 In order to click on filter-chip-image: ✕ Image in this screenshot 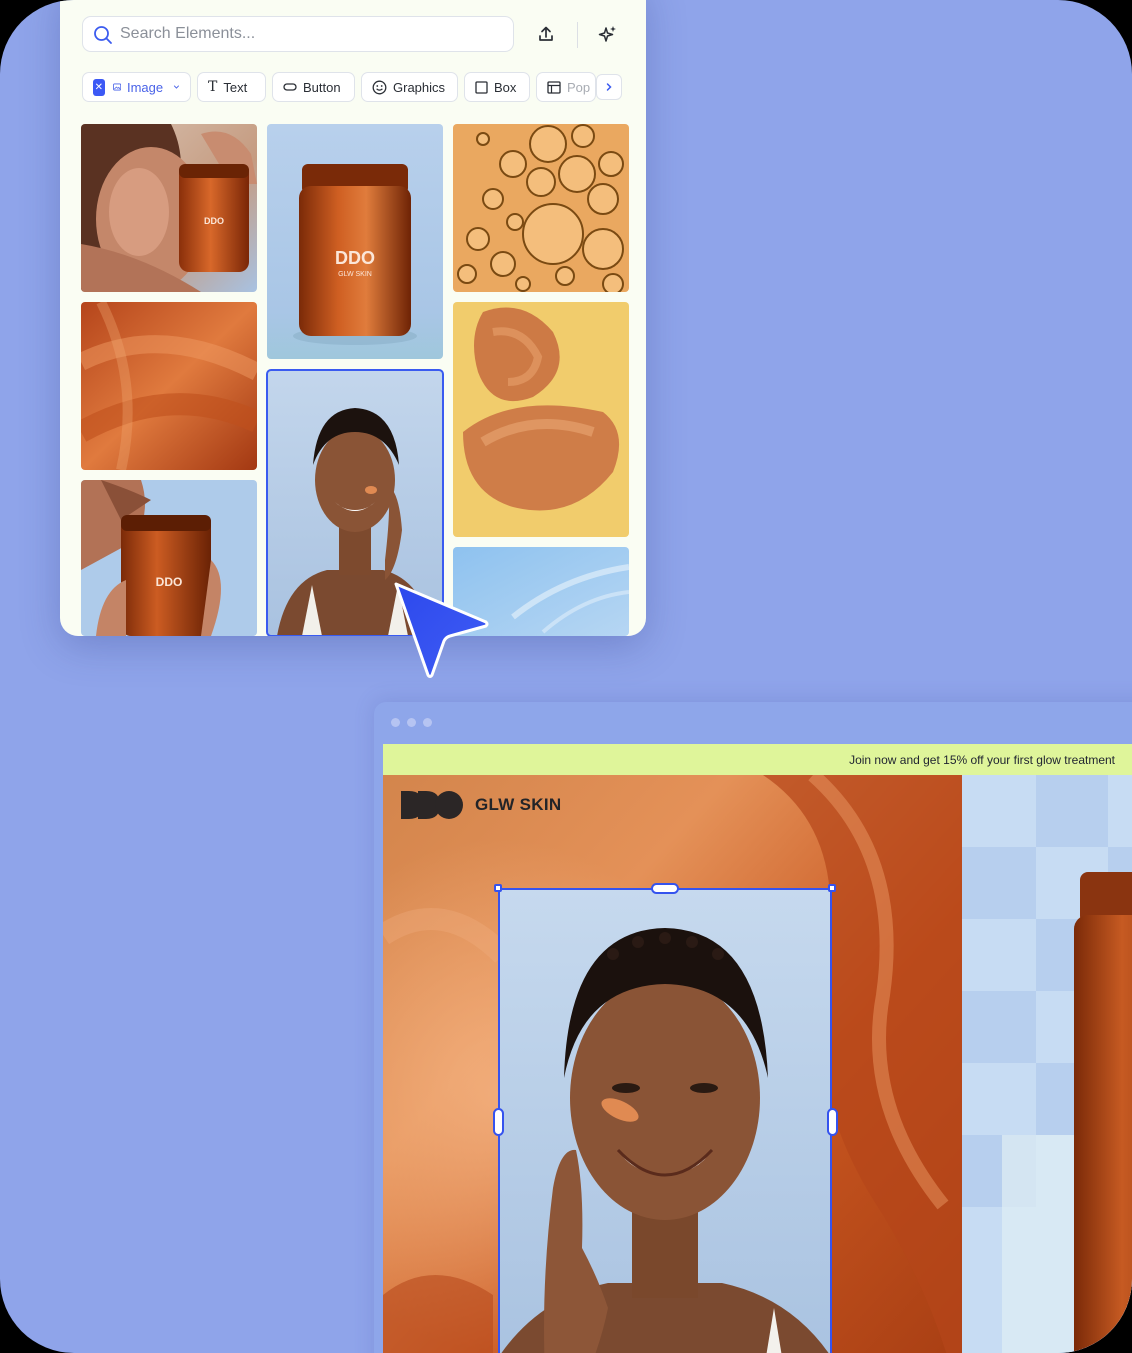, I will do `click(136, 87)`.